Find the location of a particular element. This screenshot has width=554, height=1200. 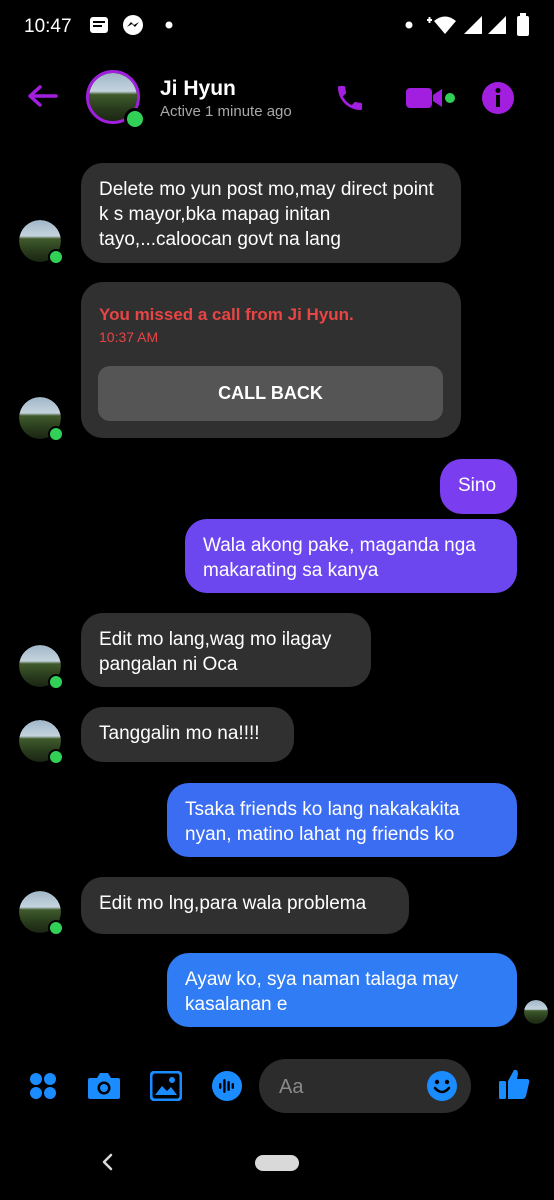

missed-call-title: You missed a call from Ji Hyun. is located at coordinates (226, 314).